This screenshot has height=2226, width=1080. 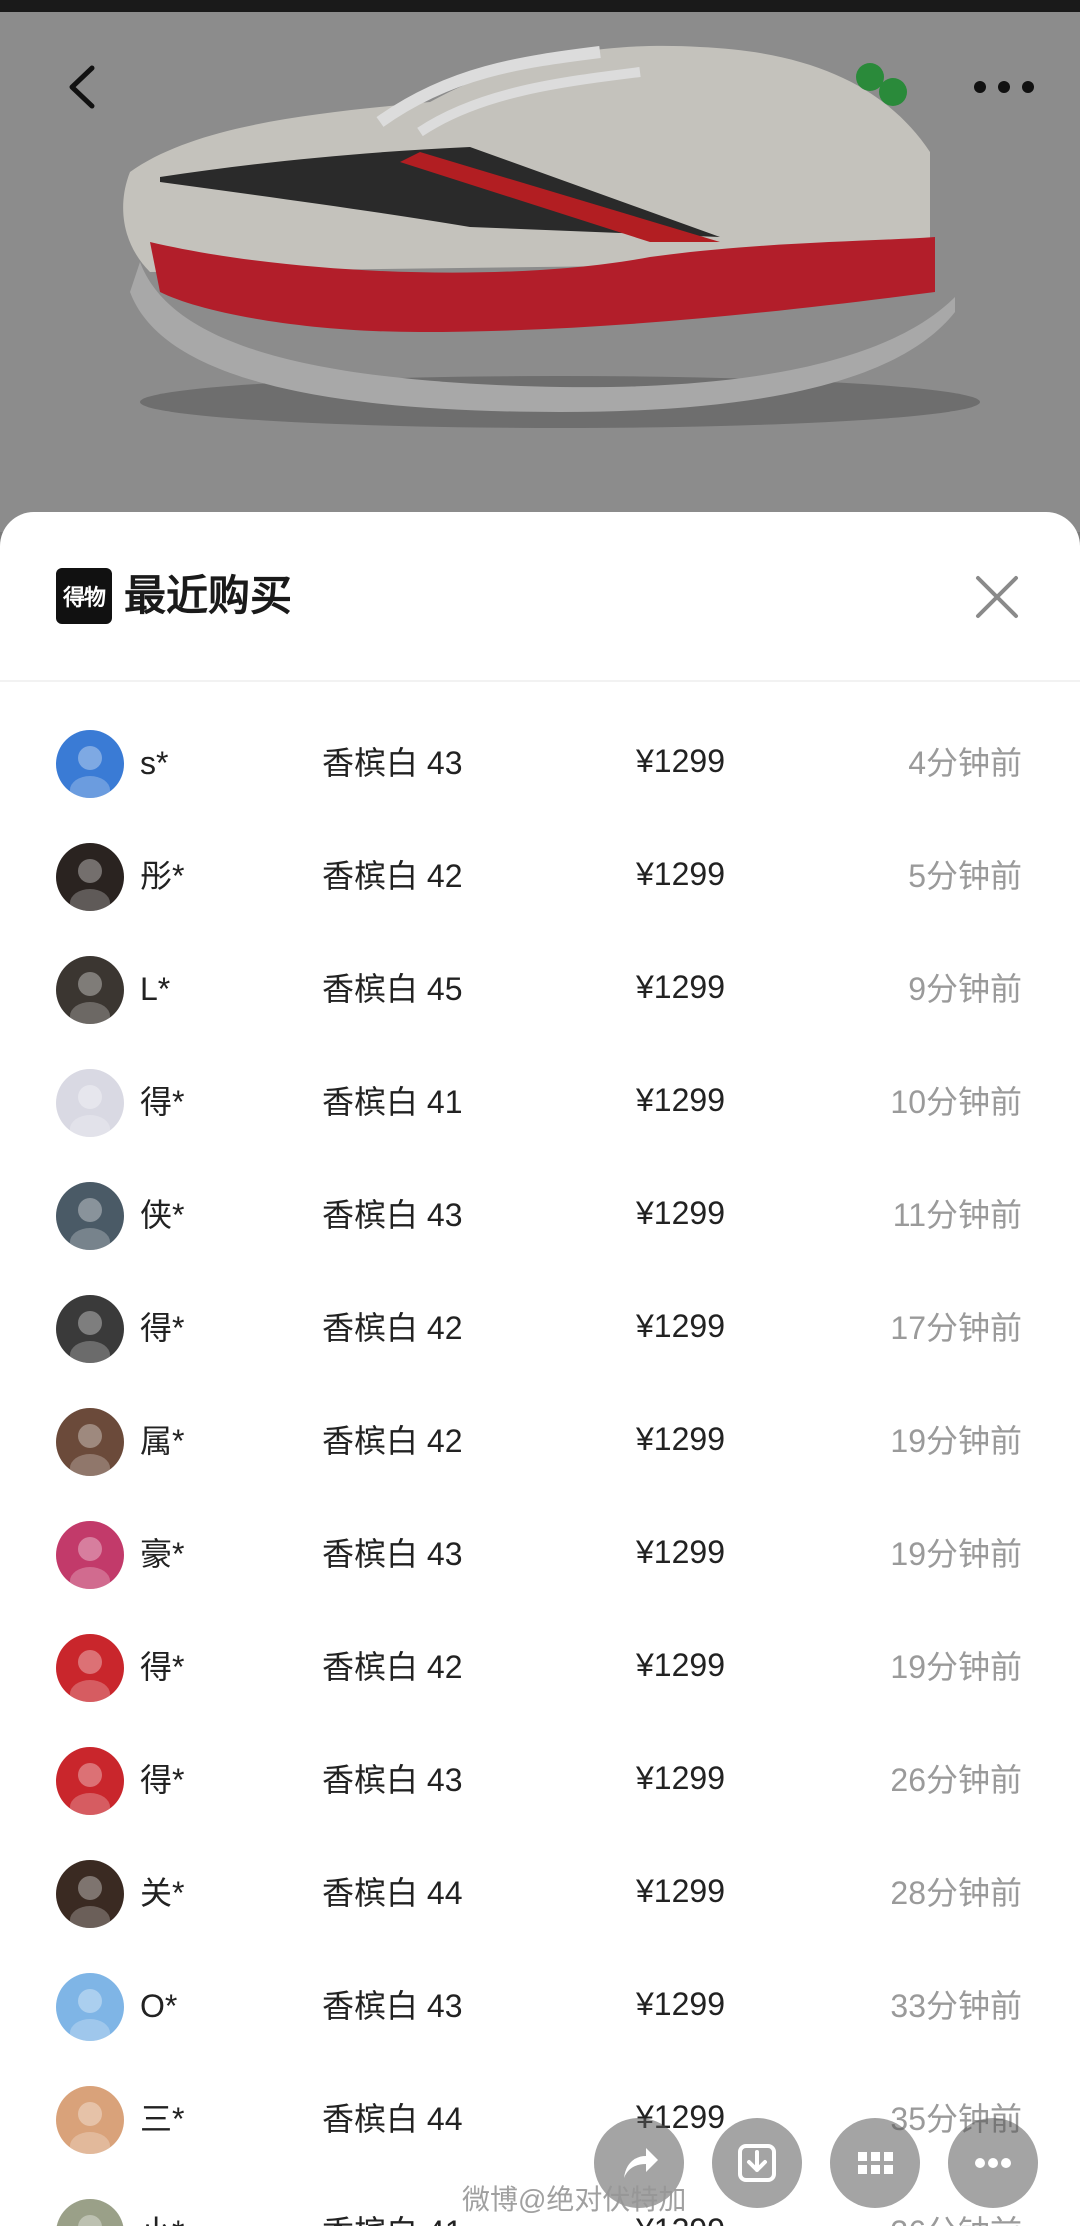 I want to click on purchase-time: 17分钟前, so click(x=956, y=1328).